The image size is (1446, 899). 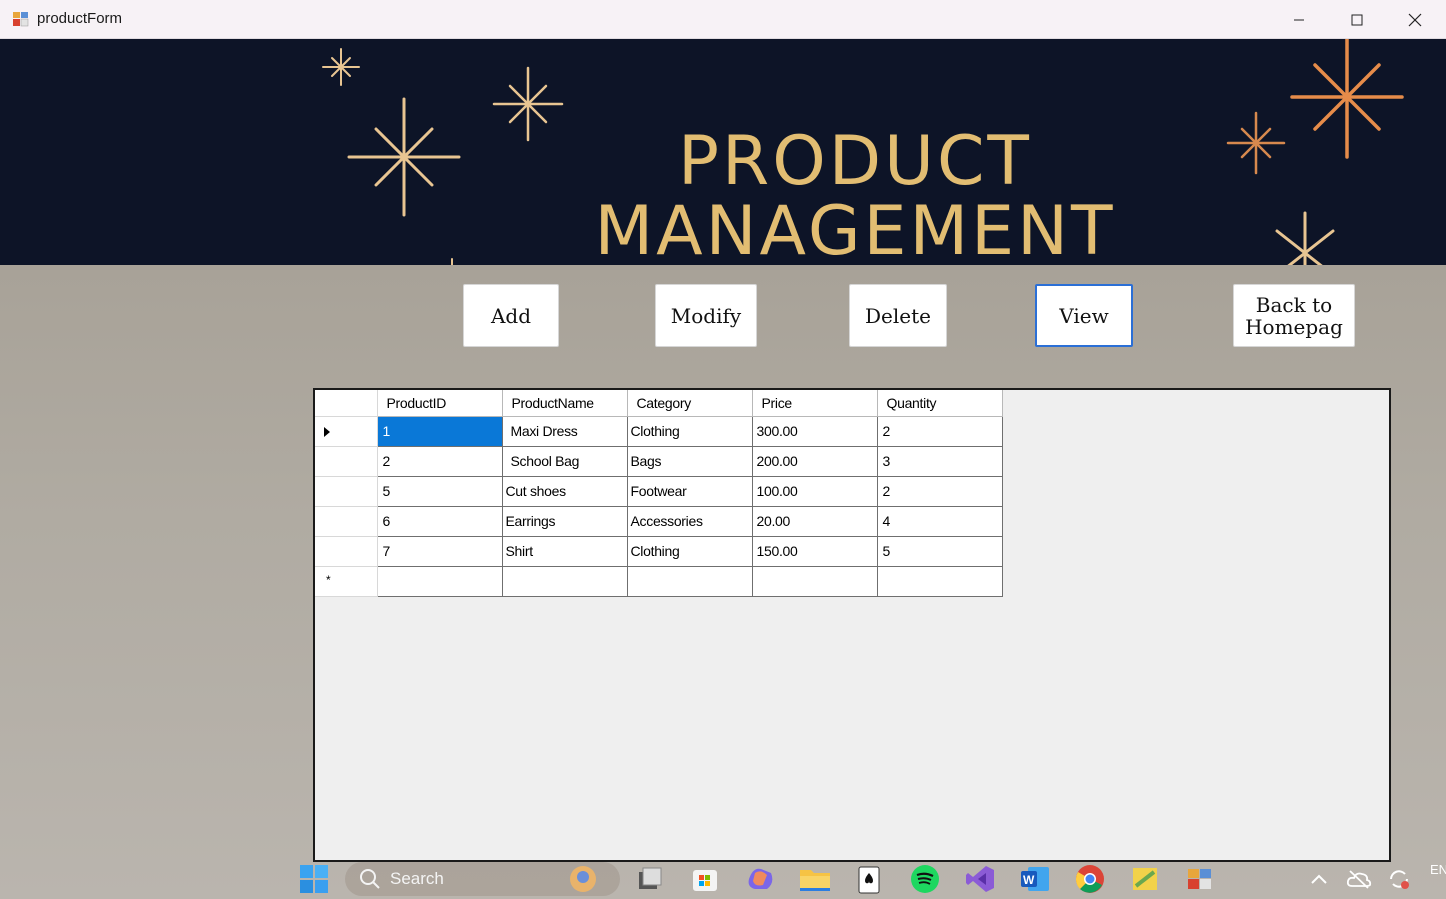 I want to click on copilot-button, so click(x=760, y=879).